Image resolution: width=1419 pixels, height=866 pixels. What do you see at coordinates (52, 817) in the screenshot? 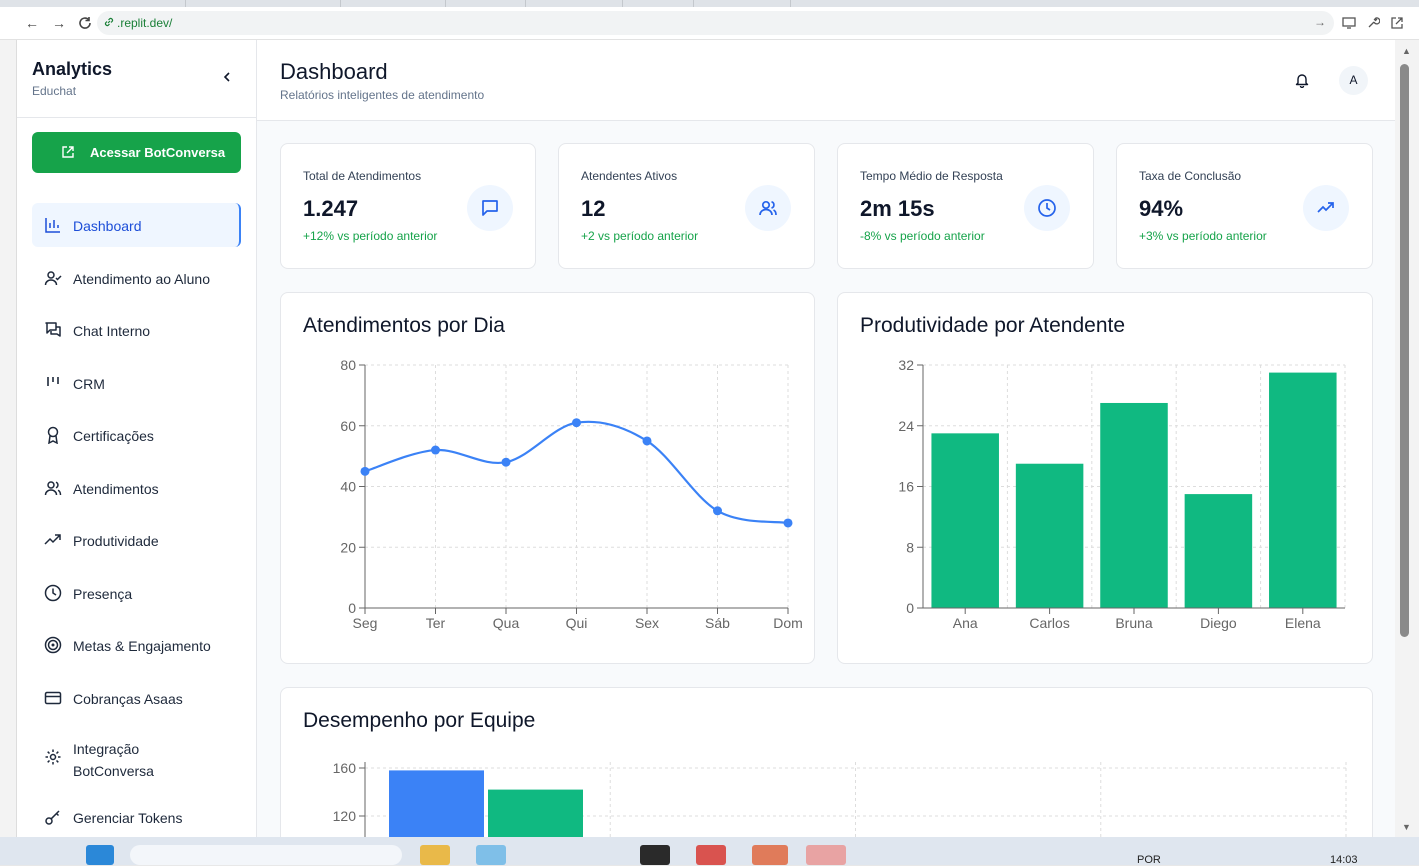
I see `key-icon` at bounding box center [52, 817].